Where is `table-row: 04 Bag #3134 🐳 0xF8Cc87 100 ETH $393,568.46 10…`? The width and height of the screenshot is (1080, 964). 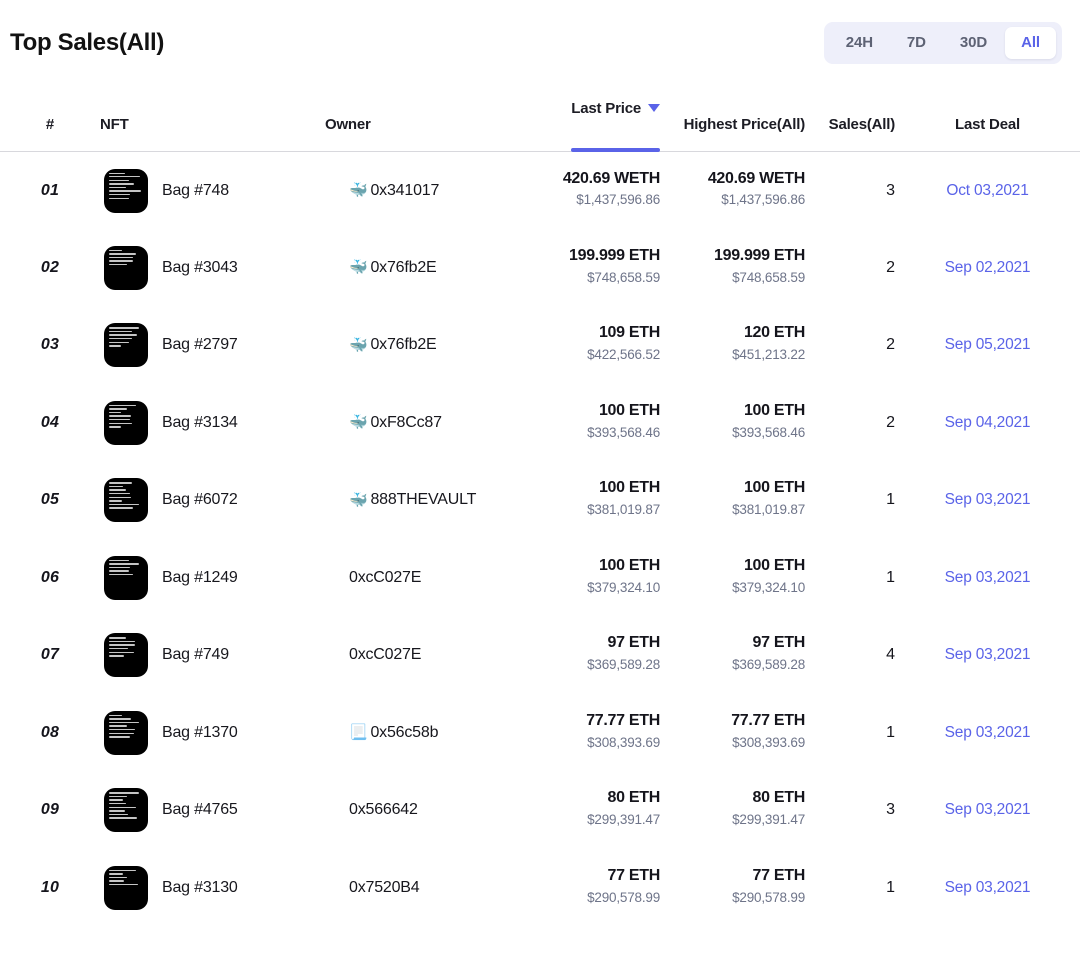 table-row: 04 Bag #3134 🐳 0xF8Cc87 100 ETH $393,568.46 10… is located at coordinates (540, 423).